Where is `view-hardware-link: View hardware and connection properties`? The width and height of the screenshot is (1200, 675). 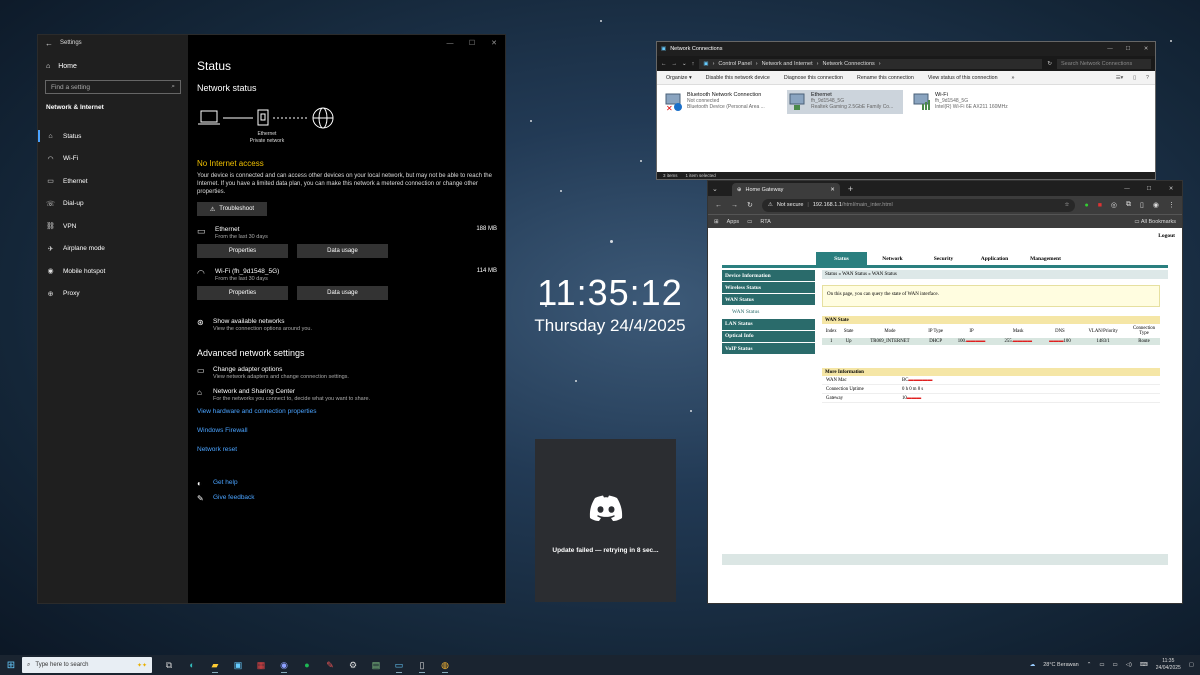
view-hardware-link: View hardware and connection properties is located at coordinates (347, 411).